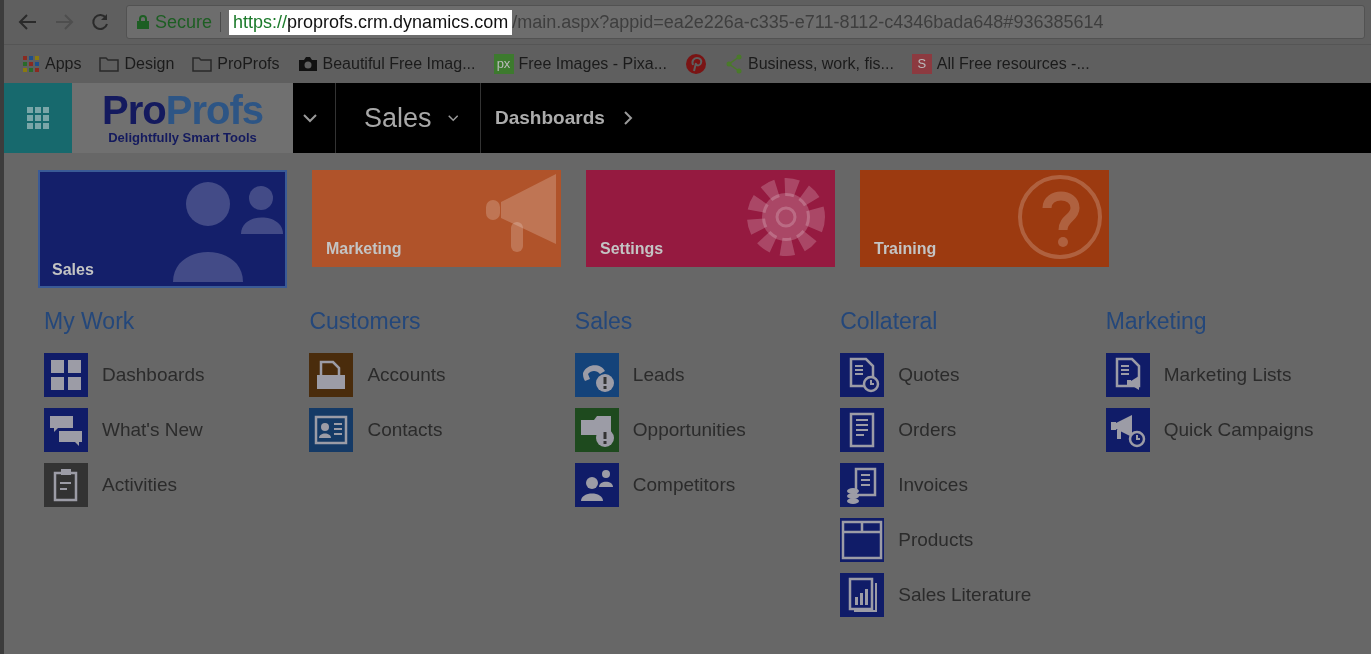 The height and width of the screenshot is (654, 1371). Describe the element at coordinates (100, 22) in the screenshot. I see `reload-icon` at that location.